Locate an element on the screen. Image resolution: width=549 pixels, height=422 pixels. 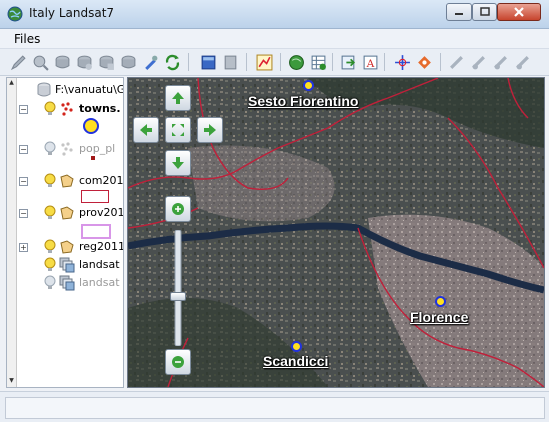
select-tool-button is located at coordinates (424, 62).